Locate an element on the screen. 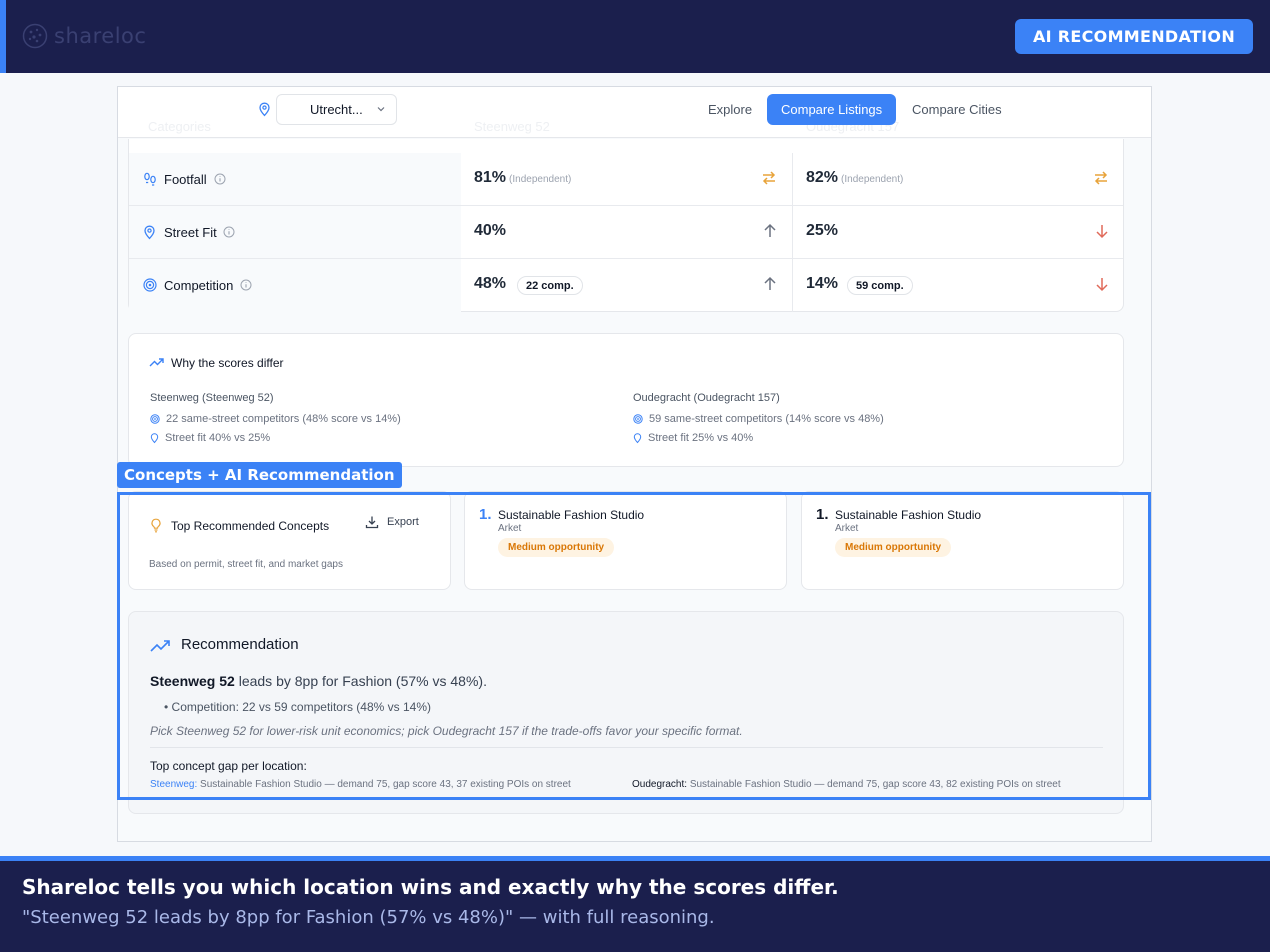 The width and height of the screenshot is (1270, 952). ai-recommendation-button: AI RECOMMENDATION is located at coordinates (1134, 36).